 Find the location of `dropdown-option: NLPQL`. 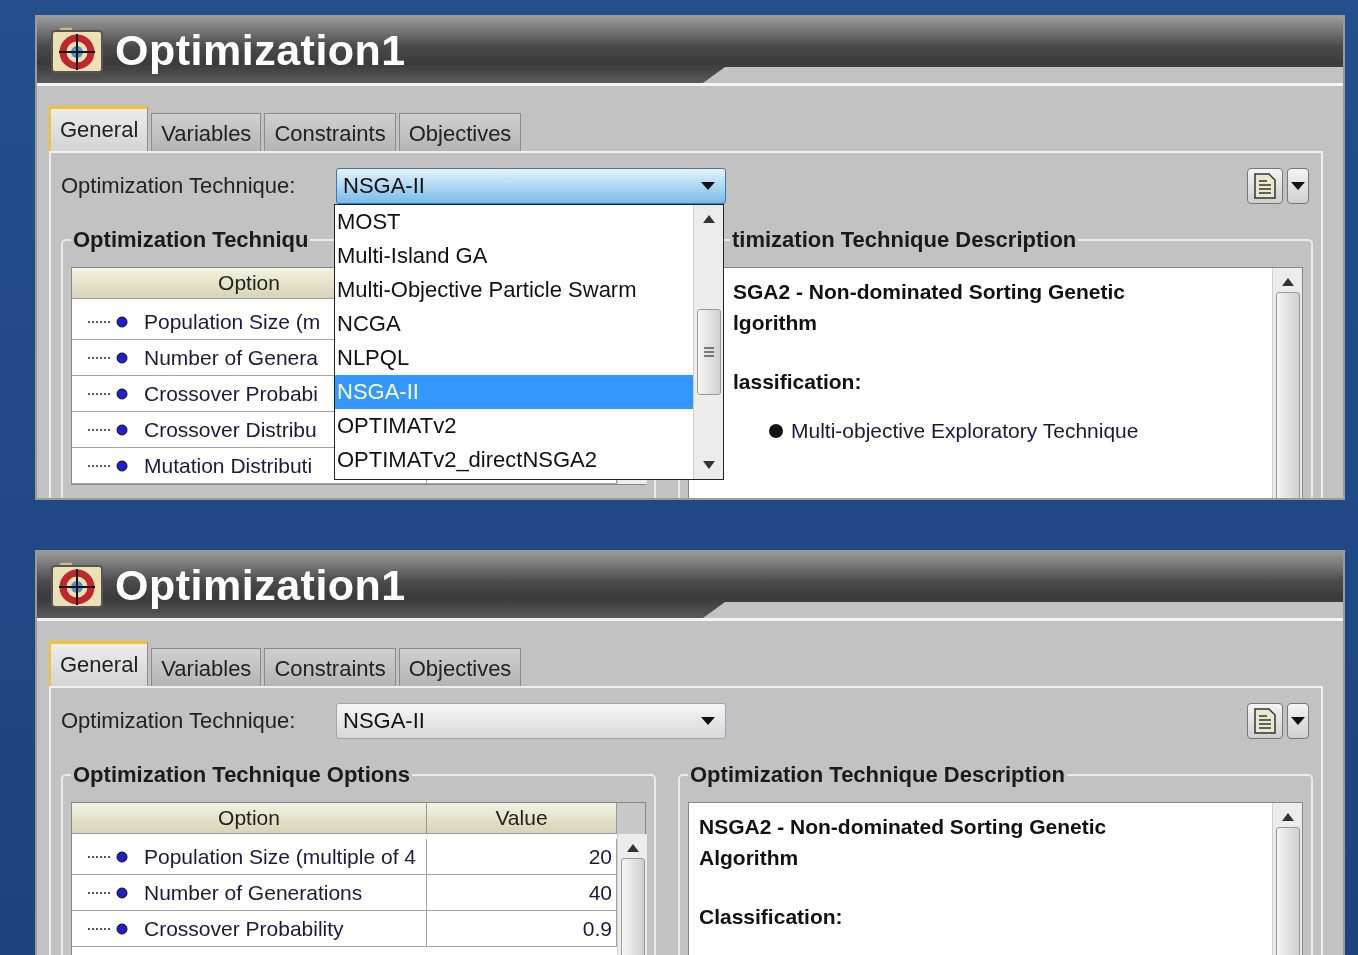

dropdown-option: NLPQL is located at coordinates (514, 358).